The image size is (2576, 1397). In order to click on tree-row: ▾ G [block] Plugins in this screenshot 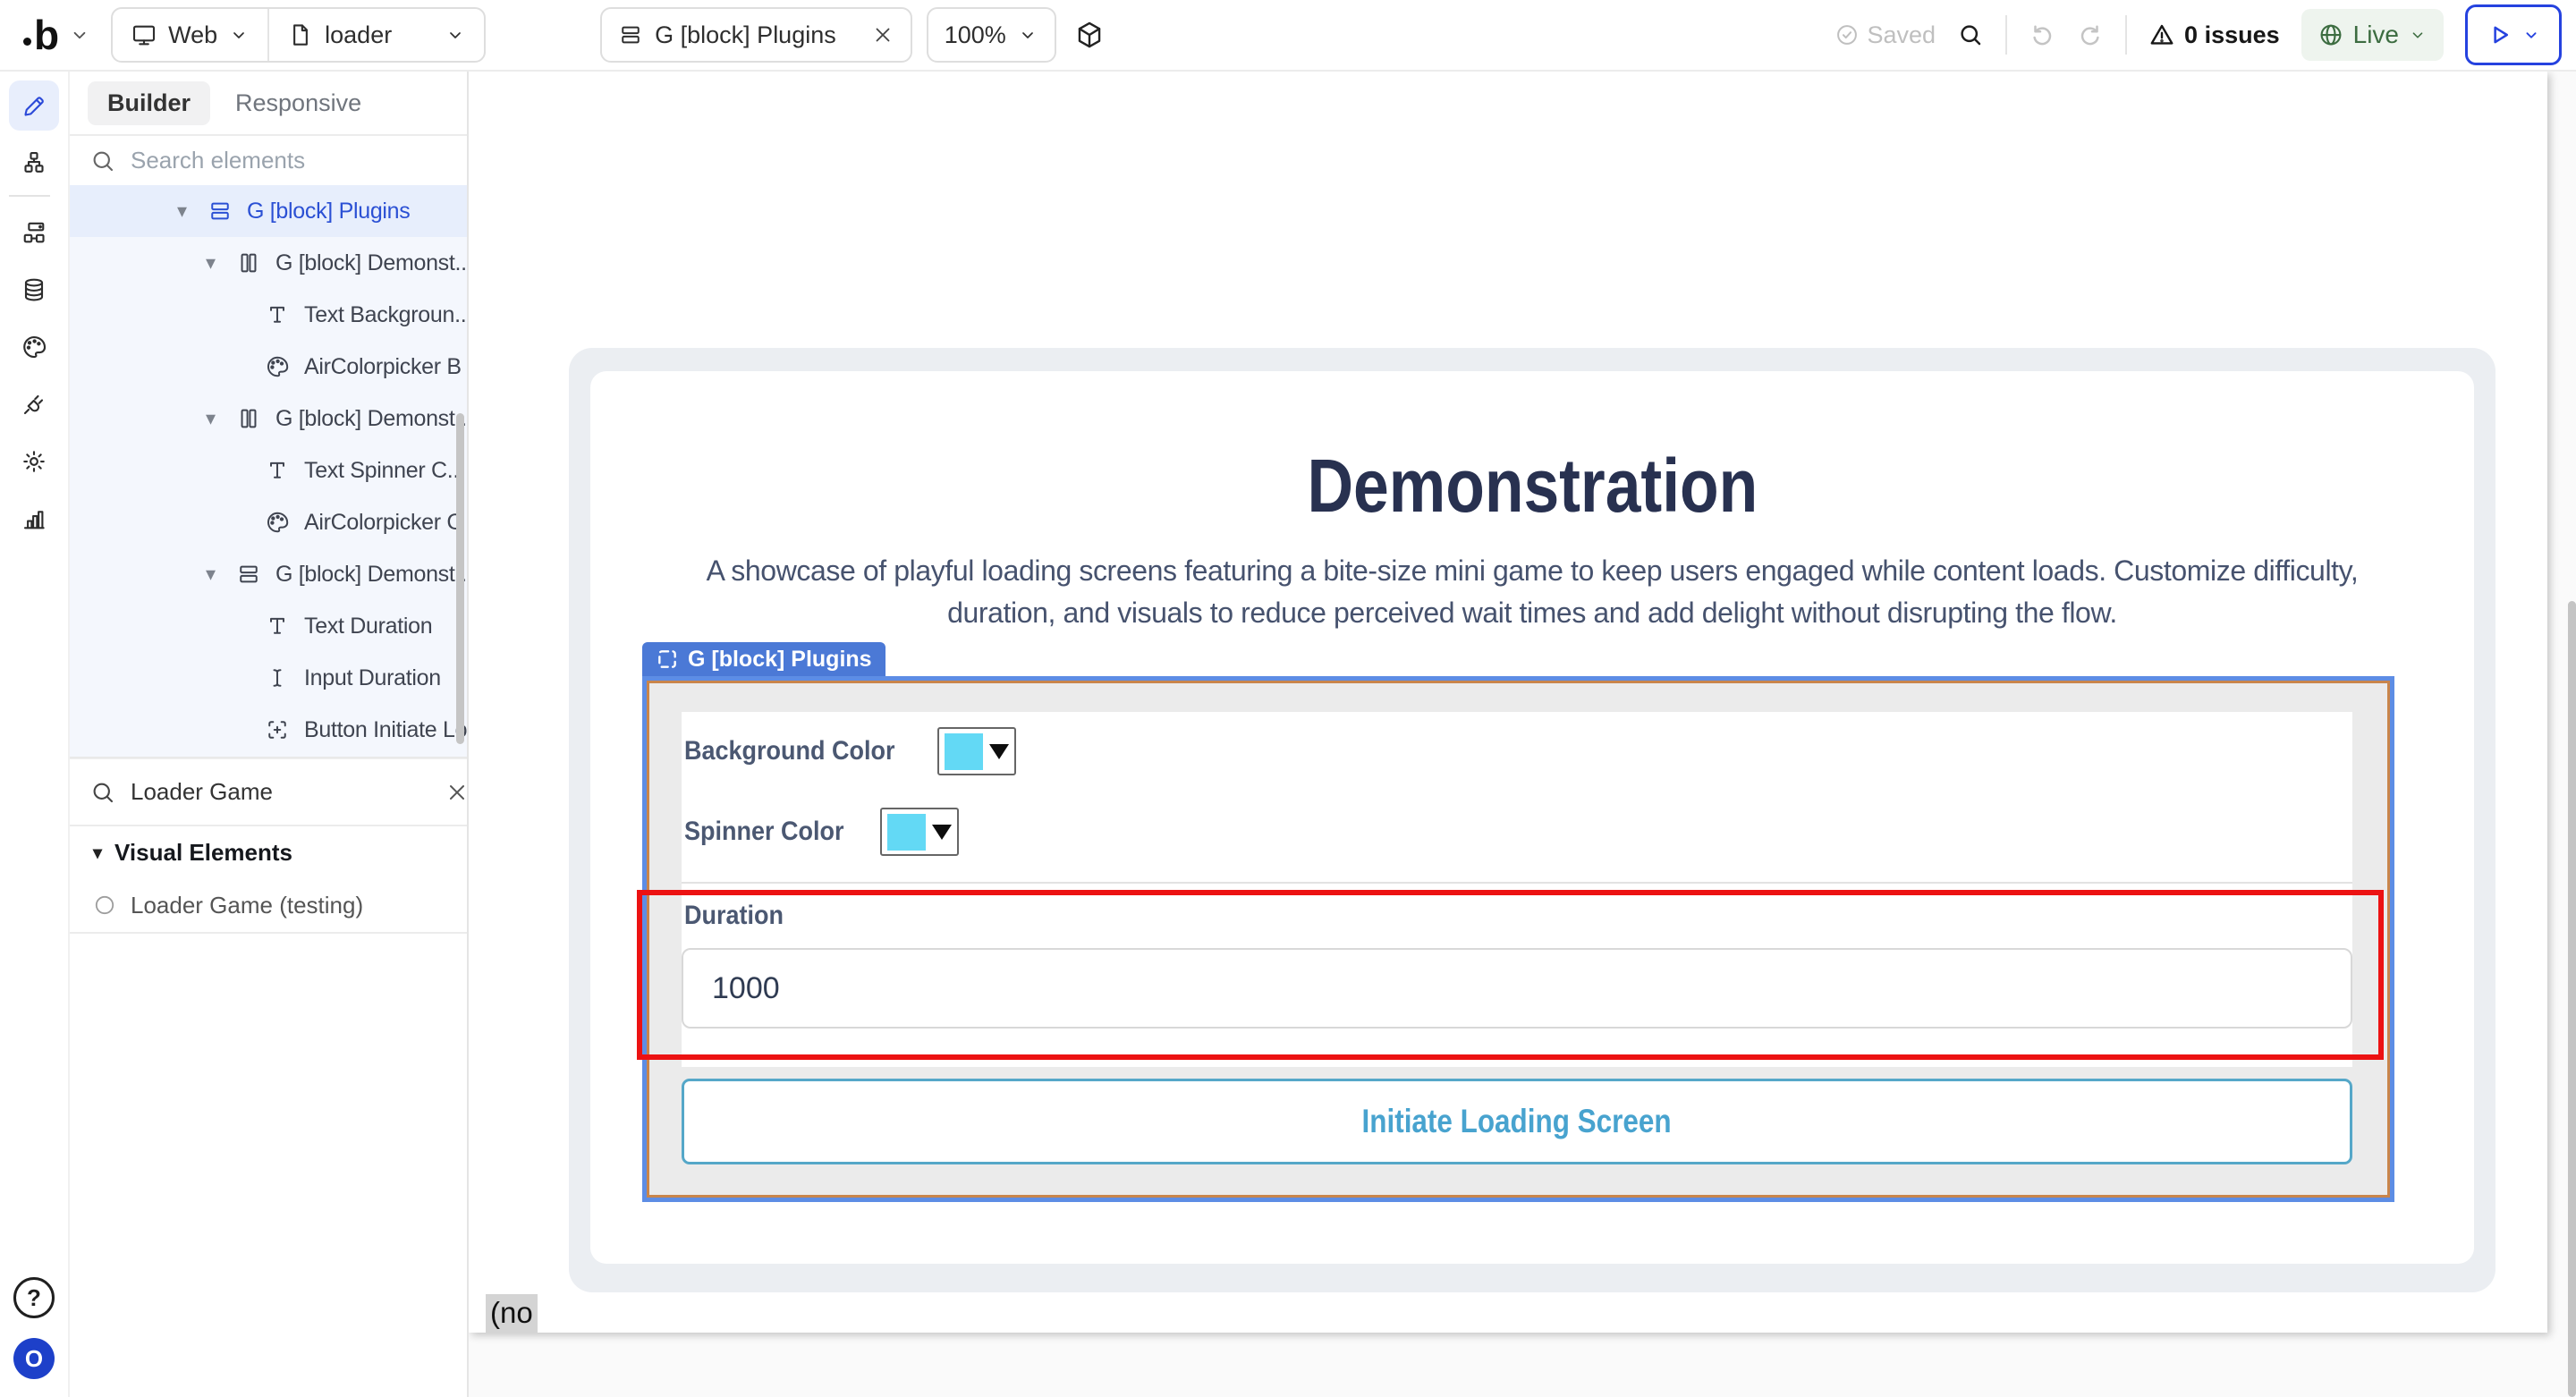, I will do `click(268, 211)`.